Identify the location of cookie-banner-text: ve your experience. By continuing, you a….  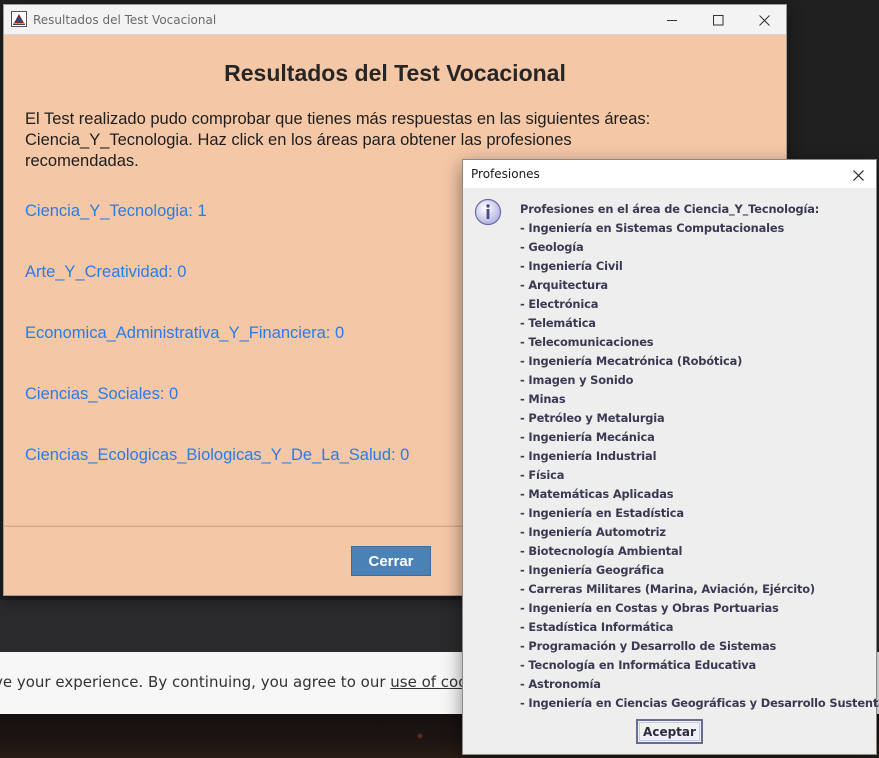
(249, 682).